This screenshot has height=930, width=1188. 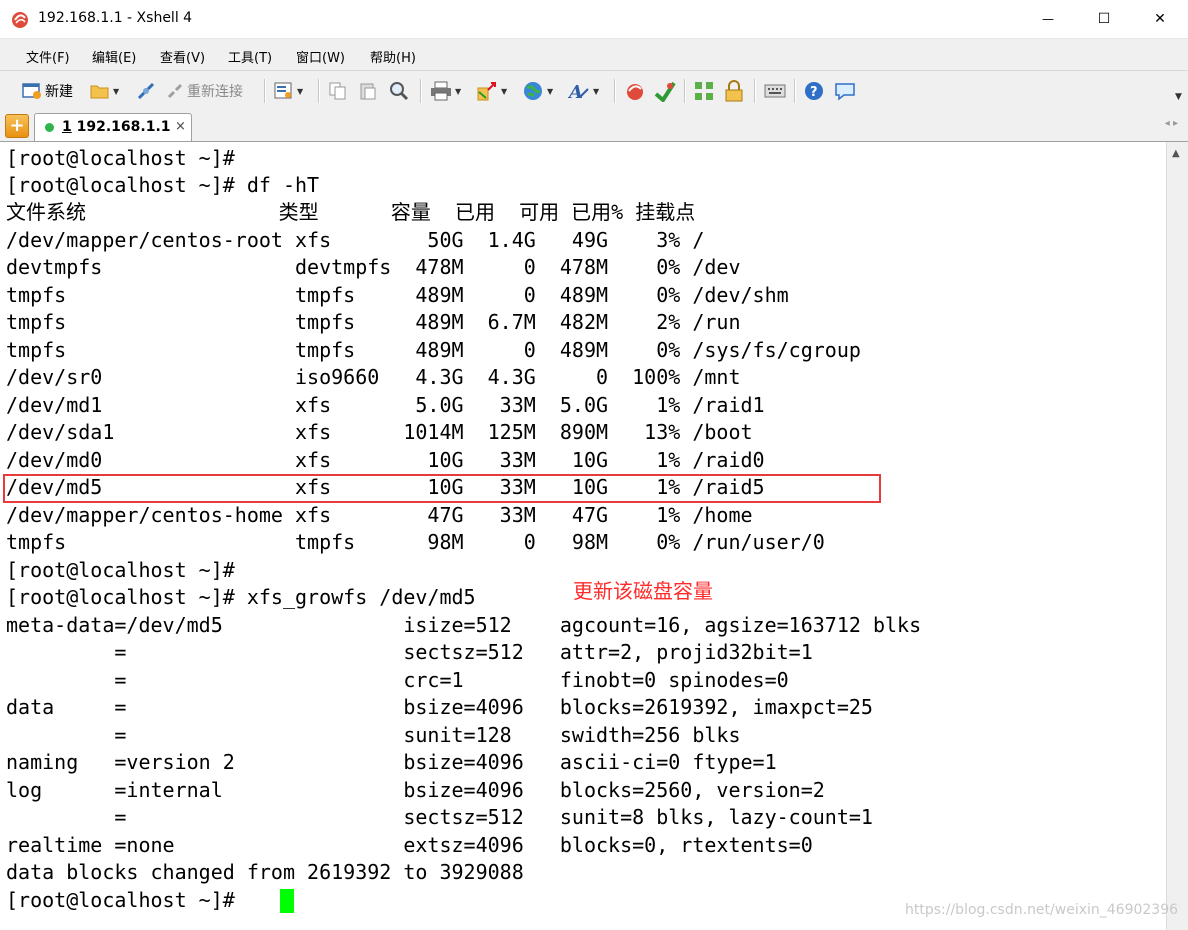 I want to click on toolbar: 新建 ▼ 重新连接 ▼ ▼ ▼ ▼ A ▼ ? ▼, so click(x=594, y=91).